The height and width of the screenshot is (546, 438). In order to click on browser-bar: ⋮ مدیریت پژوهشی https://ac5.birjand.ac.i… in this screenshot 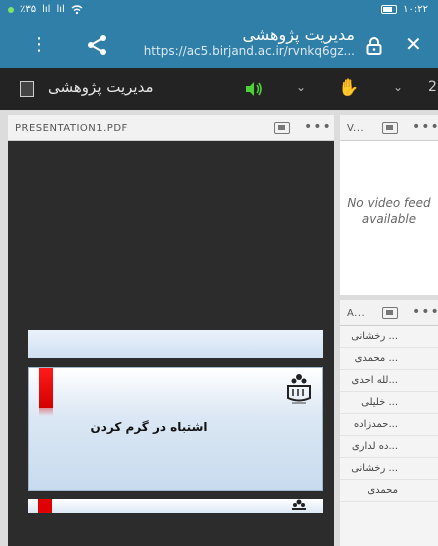, I will do `click(219, 45)`.